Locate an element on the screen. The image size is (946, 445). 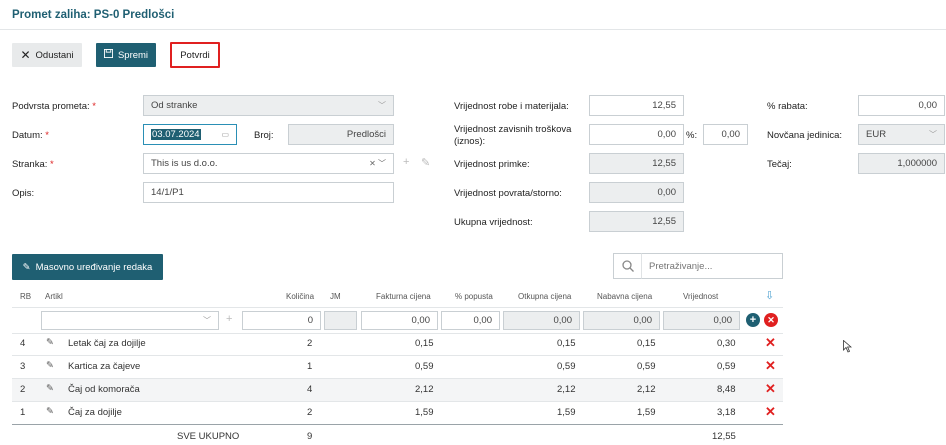
ukupna-label: Ukupna vrijednost: is located at coordinates (493, 222).